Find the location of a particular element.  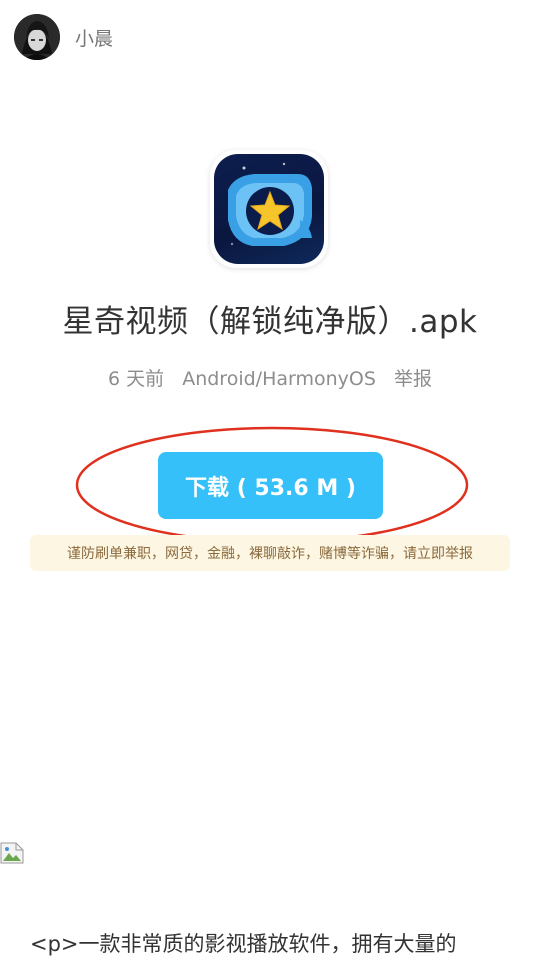

fraud-warning-banner: 谨防刷单兼职，网贷，金融，裸聊敲诈，赌博等诈骗，请立即举报 is located at coordinates (270, 553).